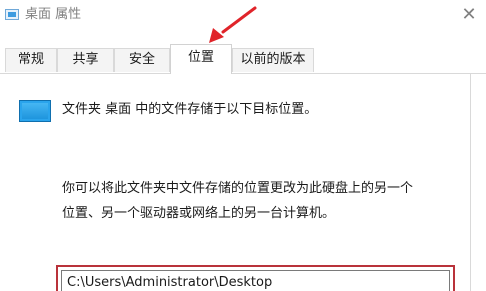  I want to click on tab-previous-versions: 以前的版本, so click(273, 60).